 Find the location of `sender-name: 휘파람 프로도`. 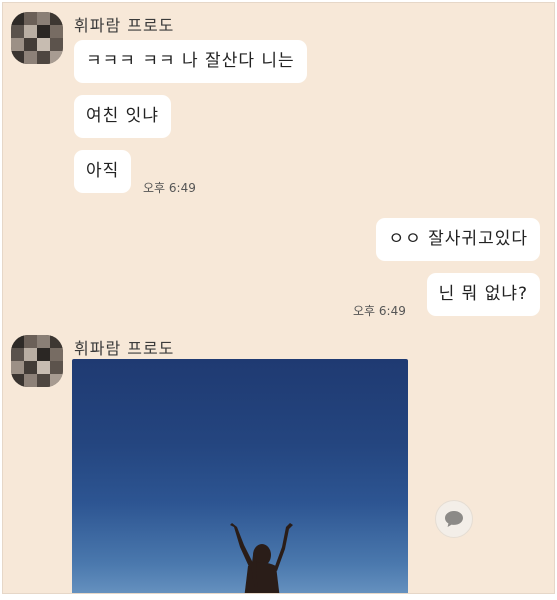

sender-name: 휘파람 프로도 is located at coordinates (124, 25).